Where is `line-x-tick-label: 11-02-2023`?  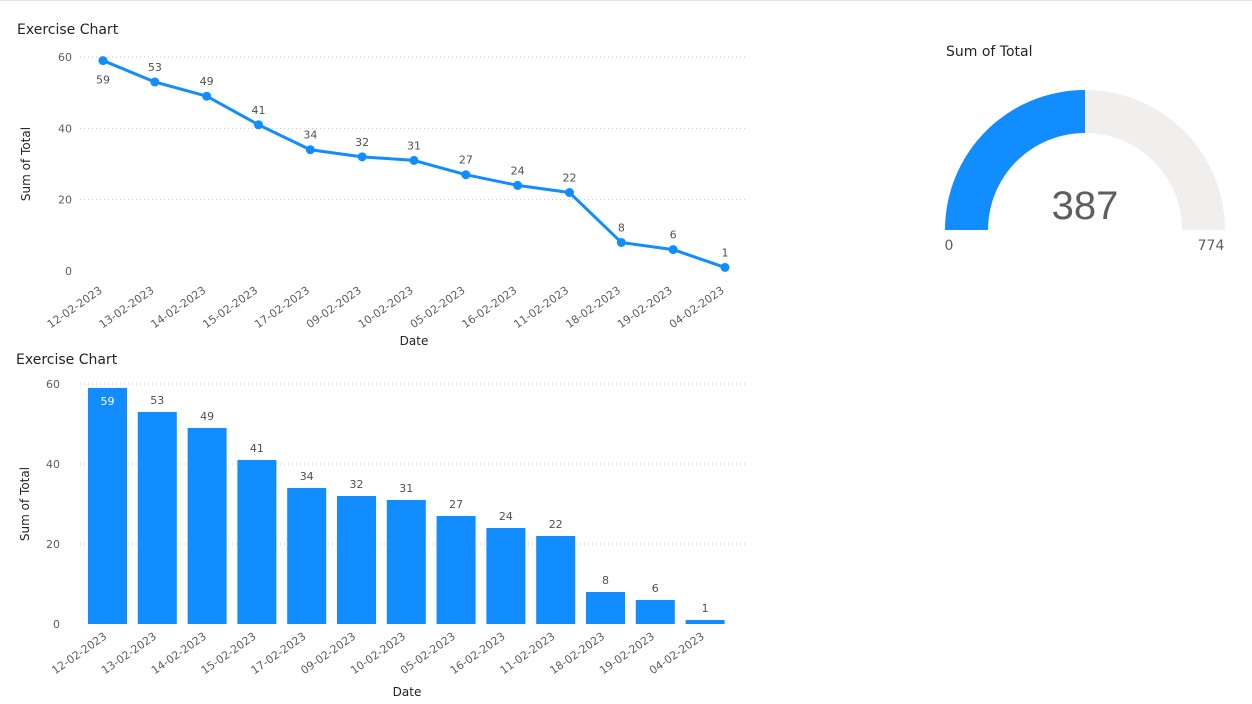
line-x-tick-label: 11-02-2023 is located at coordinates (541, 307).